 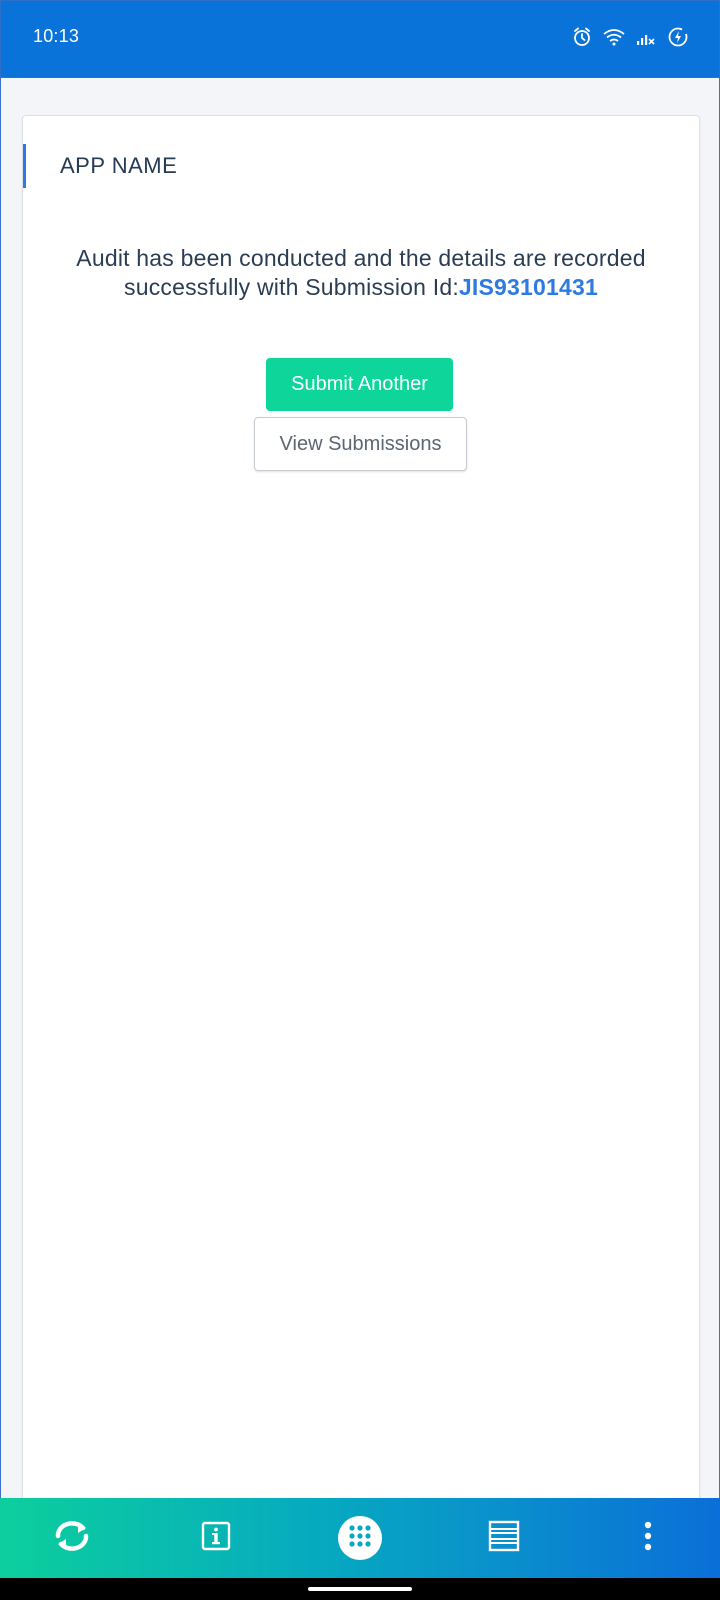 I want to click on status-time: 10:13, so click(x=56, y=36).